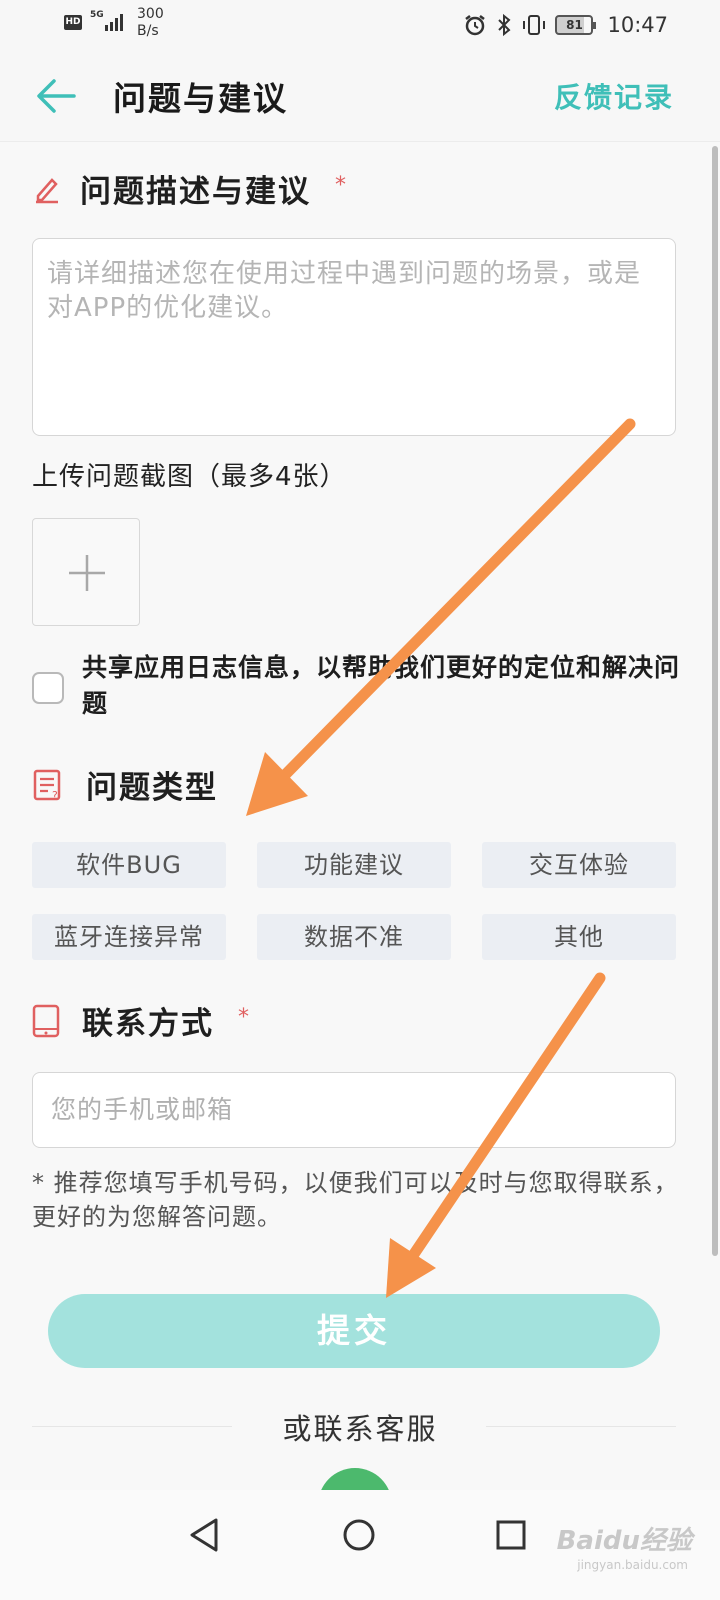 The height and width of the screenshot is (1600, 720). What do you see at coordinates (355, 1200) in the screenshot?
I see `contact-hint: * 推荐您填写手机号码，以便我们可以及时与您取得联系，更好的为您解答问题。` at bounding box center [355, 1200].